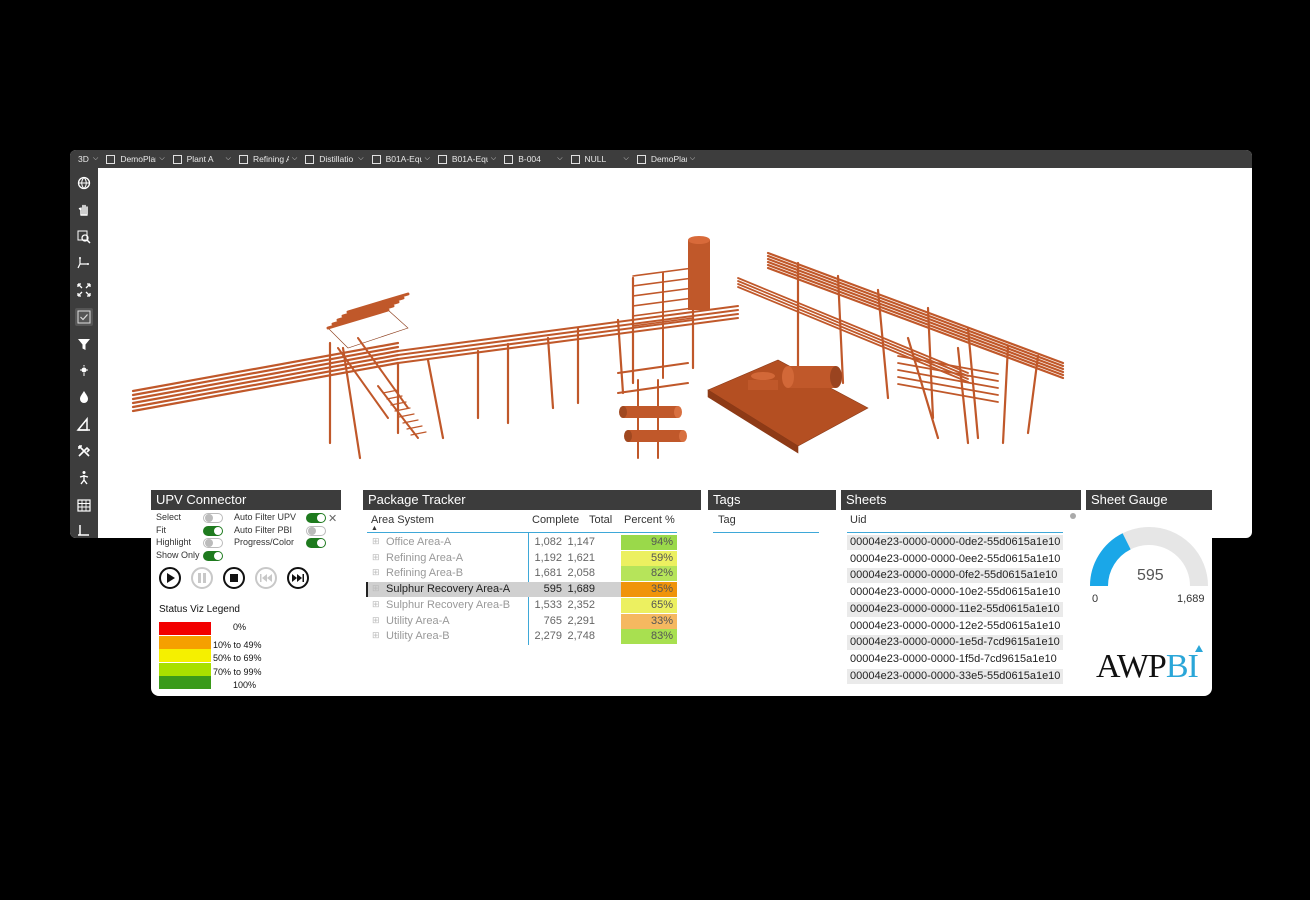 Image resolution: width=1310 pixels, height=900 pixels. Describe the element at coordinates (338, 159) in the screenshot. I see `filter-chip-4: Distillatio ⌵` at that location.